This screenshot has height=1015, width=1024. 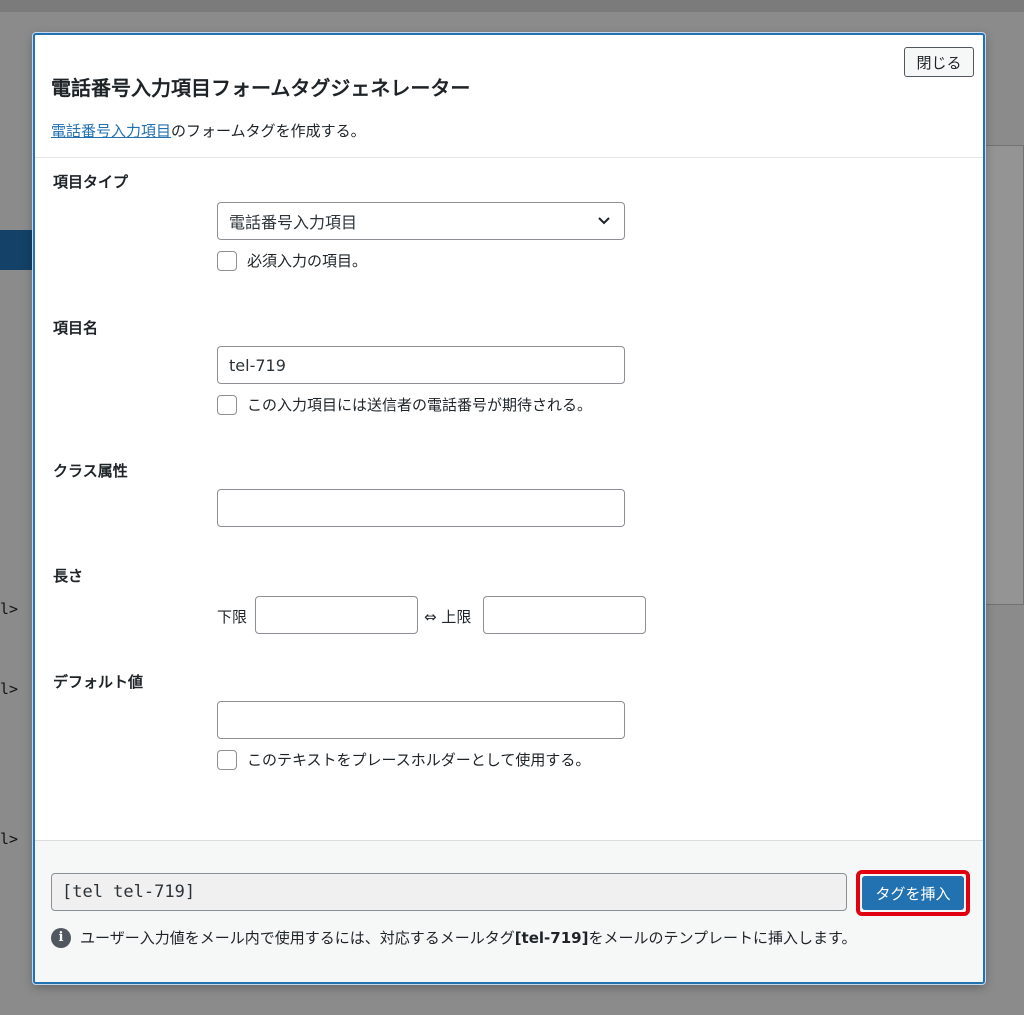 What do you see at coordinates (111, 131) in the screenshot?
I see `field-type-doc-link: 電話番号入力項目` at bounding box center [111, 131].